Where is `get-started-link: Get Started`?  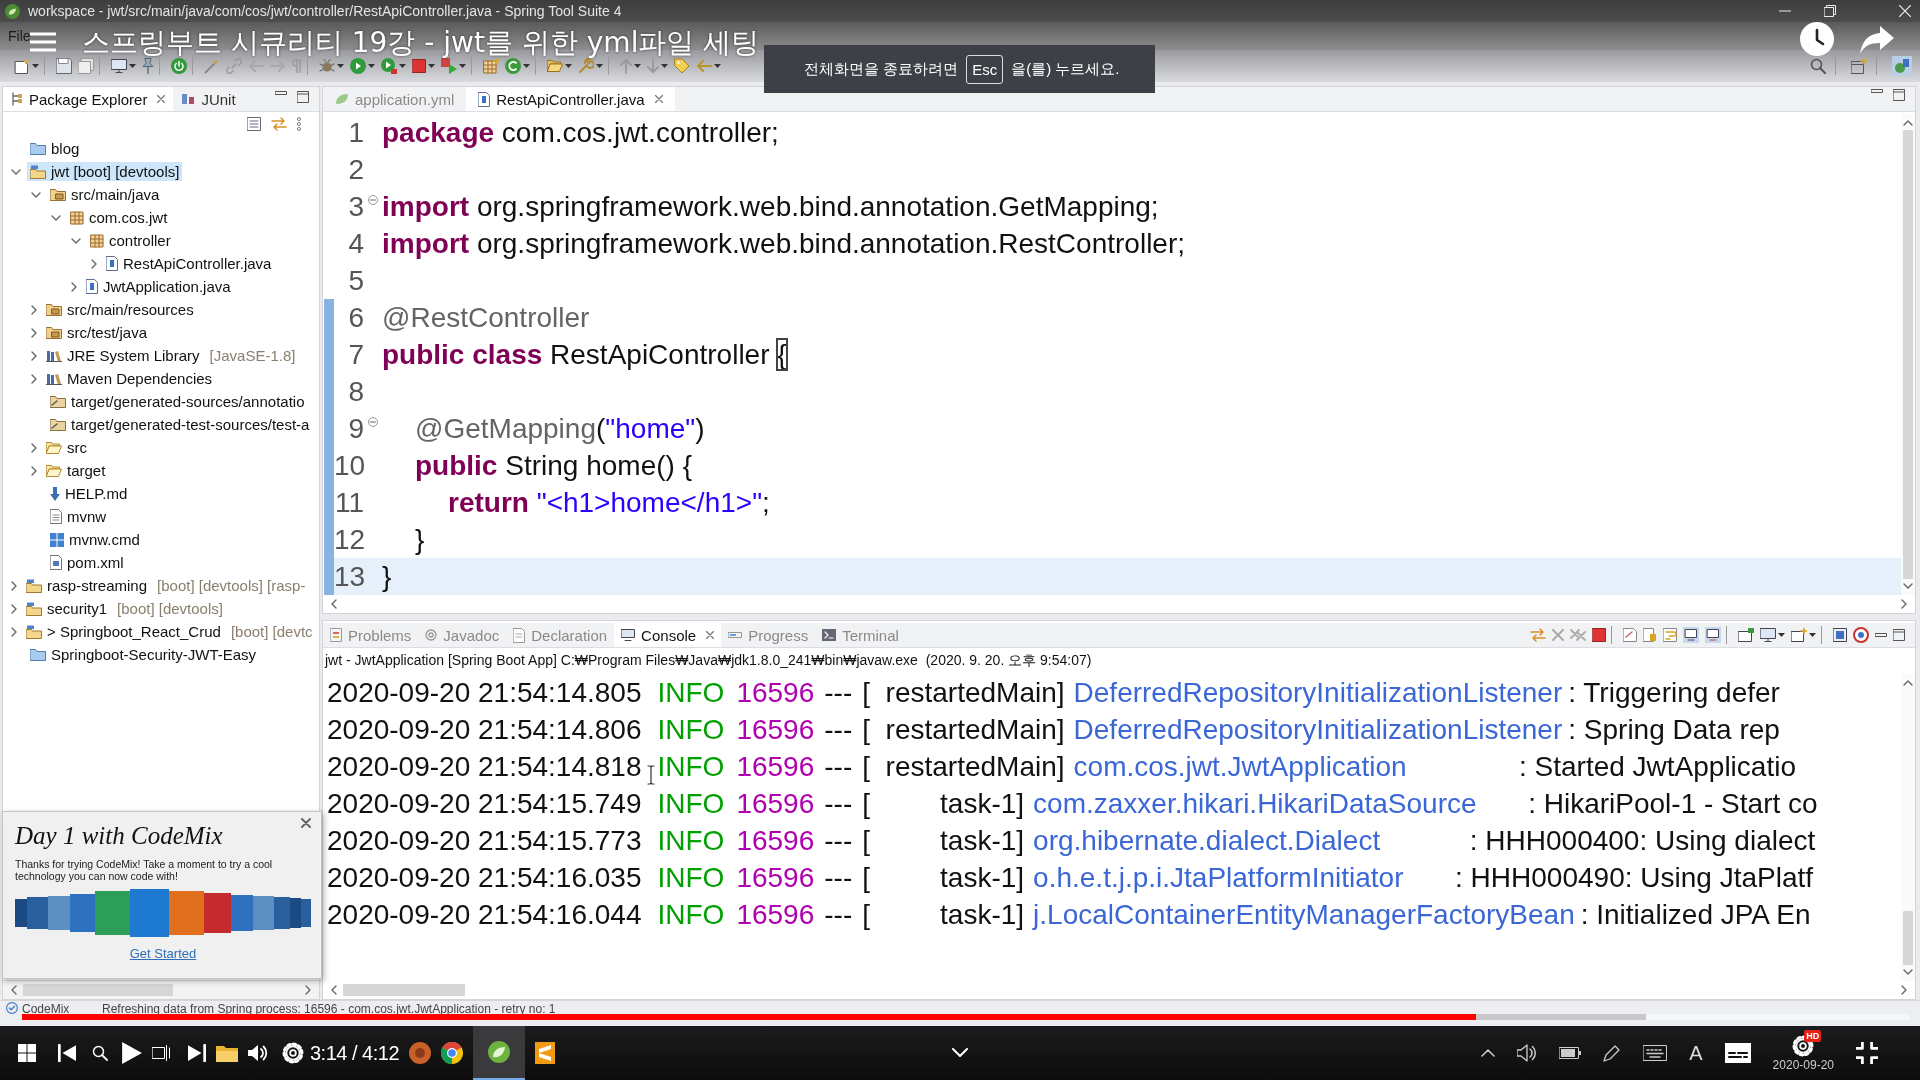 get-started-link: Get Started is located at coordinates (163, 953).